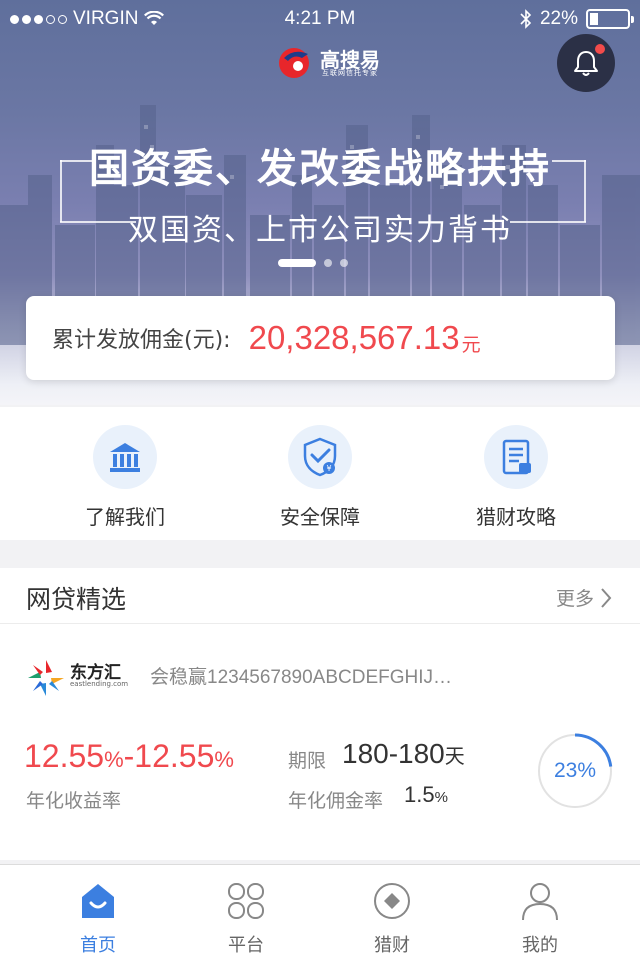  What do you see at coordinates (114, 759) in the screenshot?
I see `yield-min-unit: %` at bounding box center [114, 759].